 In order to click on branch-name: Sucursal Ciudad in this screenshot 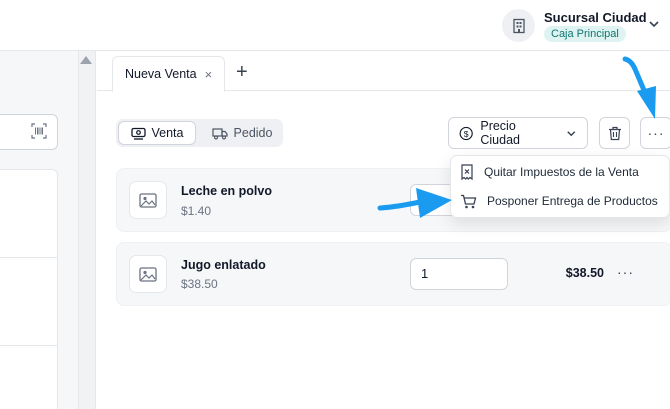, I will do `click(595, 17)`.